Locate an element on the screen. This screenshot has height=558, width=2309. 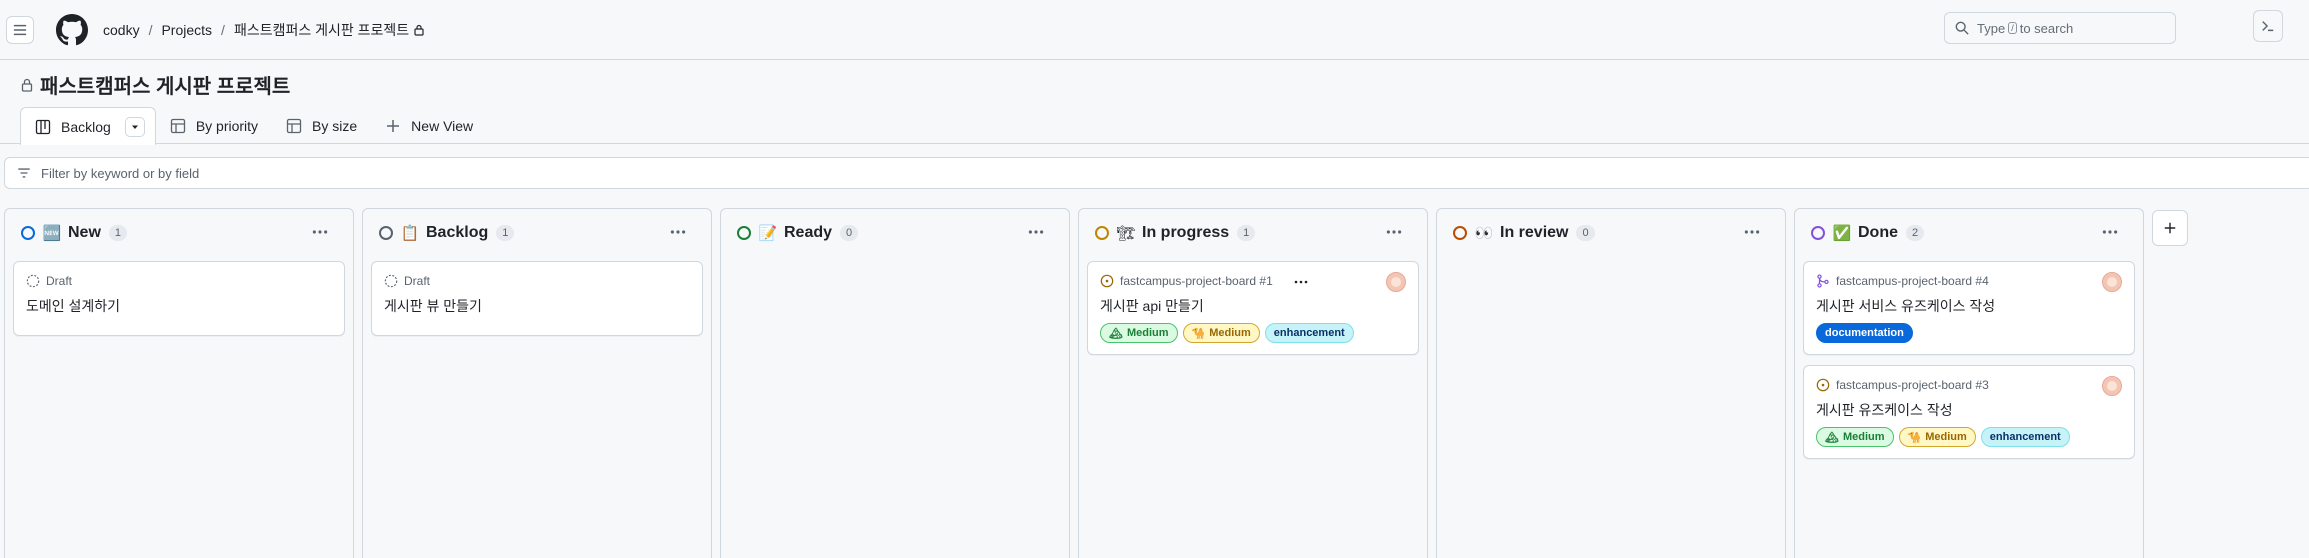
filter-placeholder: Filter by keyword or by field is located at coordinates (120, 173).